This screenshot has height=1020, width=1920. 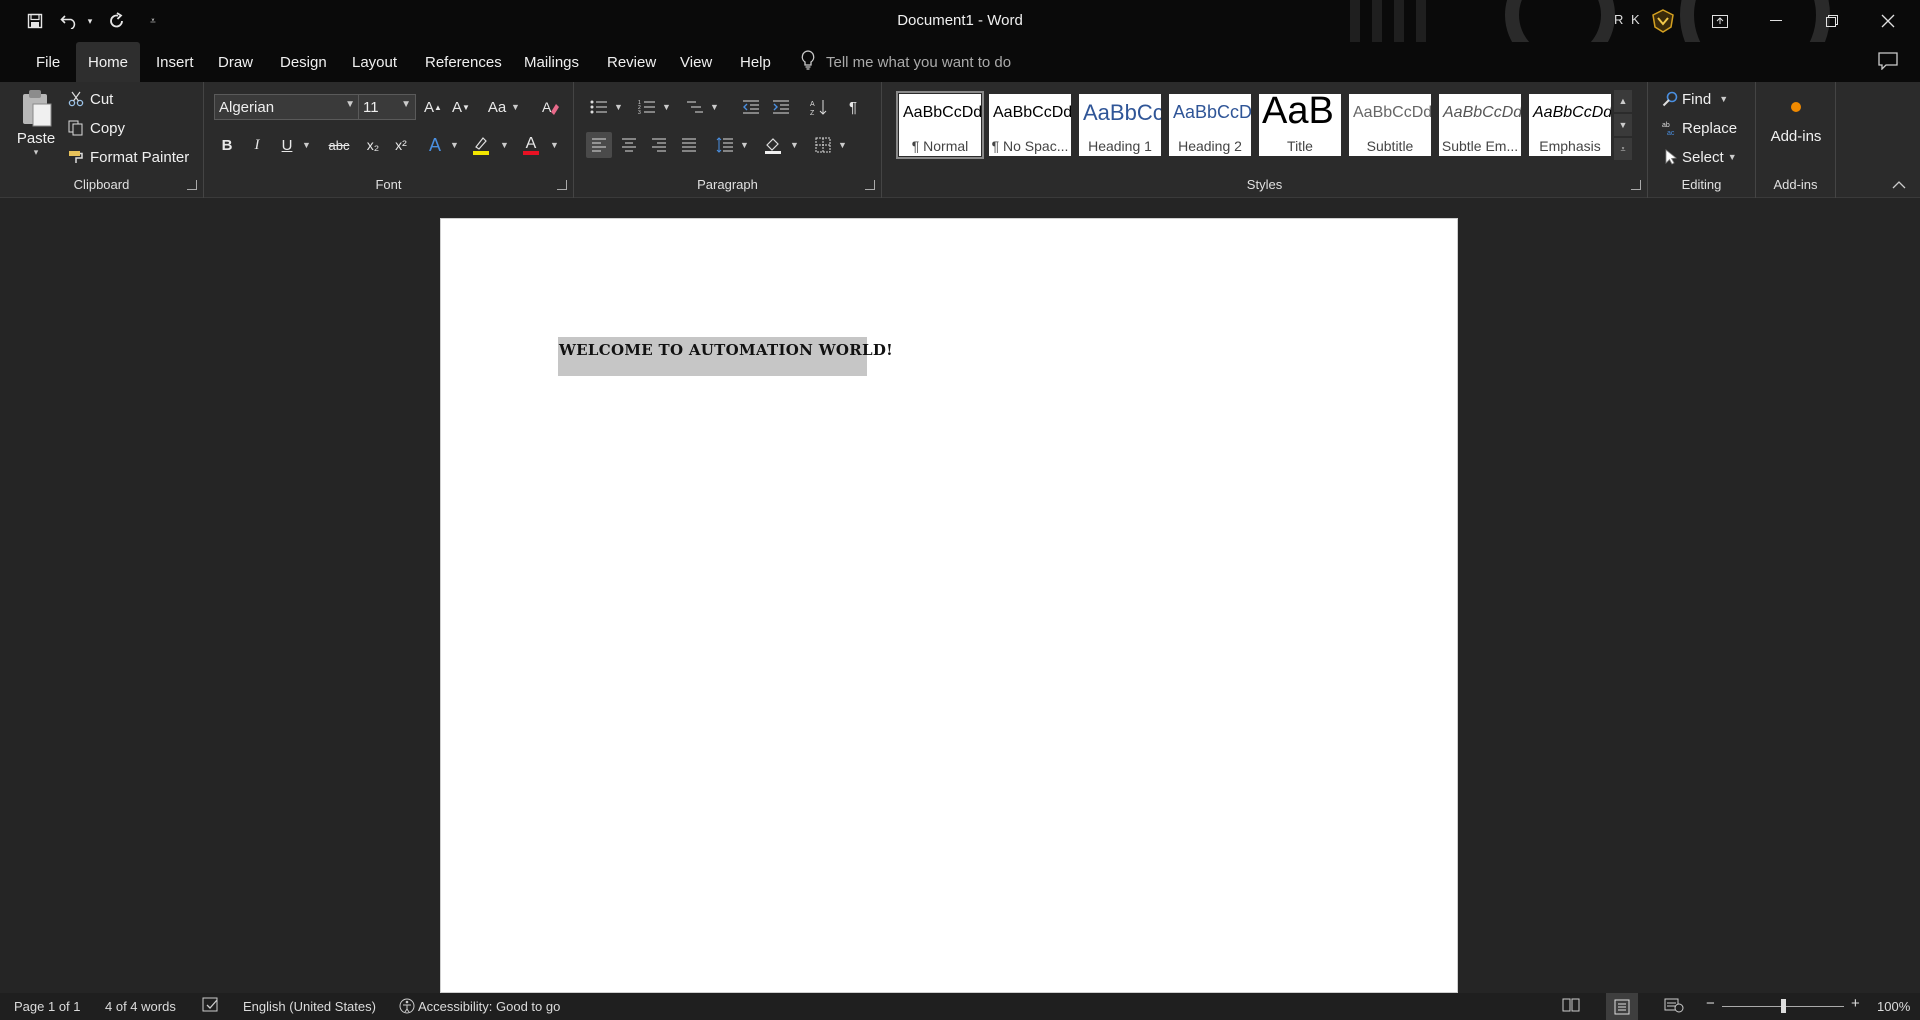 What do you see at coordinates (127, 157) in the screenshot?
I see `format-painter-button: Format Painter` at bounding box center [127, 157].